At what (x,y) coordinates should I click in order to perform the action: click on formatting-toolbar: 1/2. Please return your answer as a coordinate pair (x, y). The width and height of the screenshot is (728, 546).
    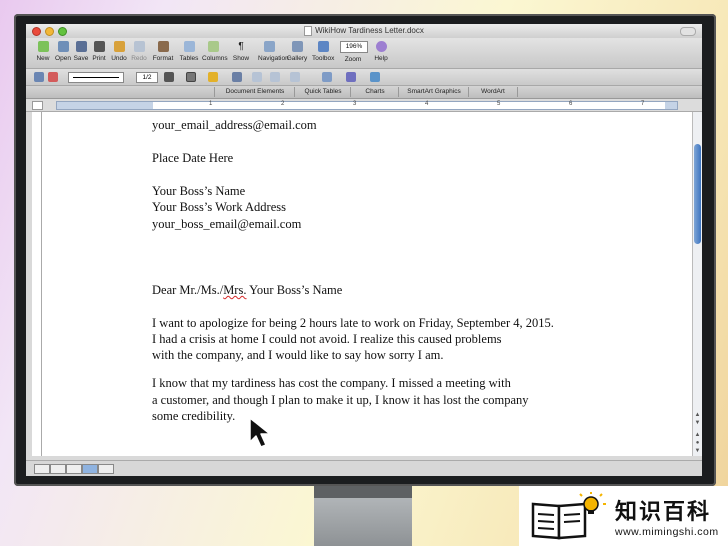
    Looking at the image, I should click on (364, 77).